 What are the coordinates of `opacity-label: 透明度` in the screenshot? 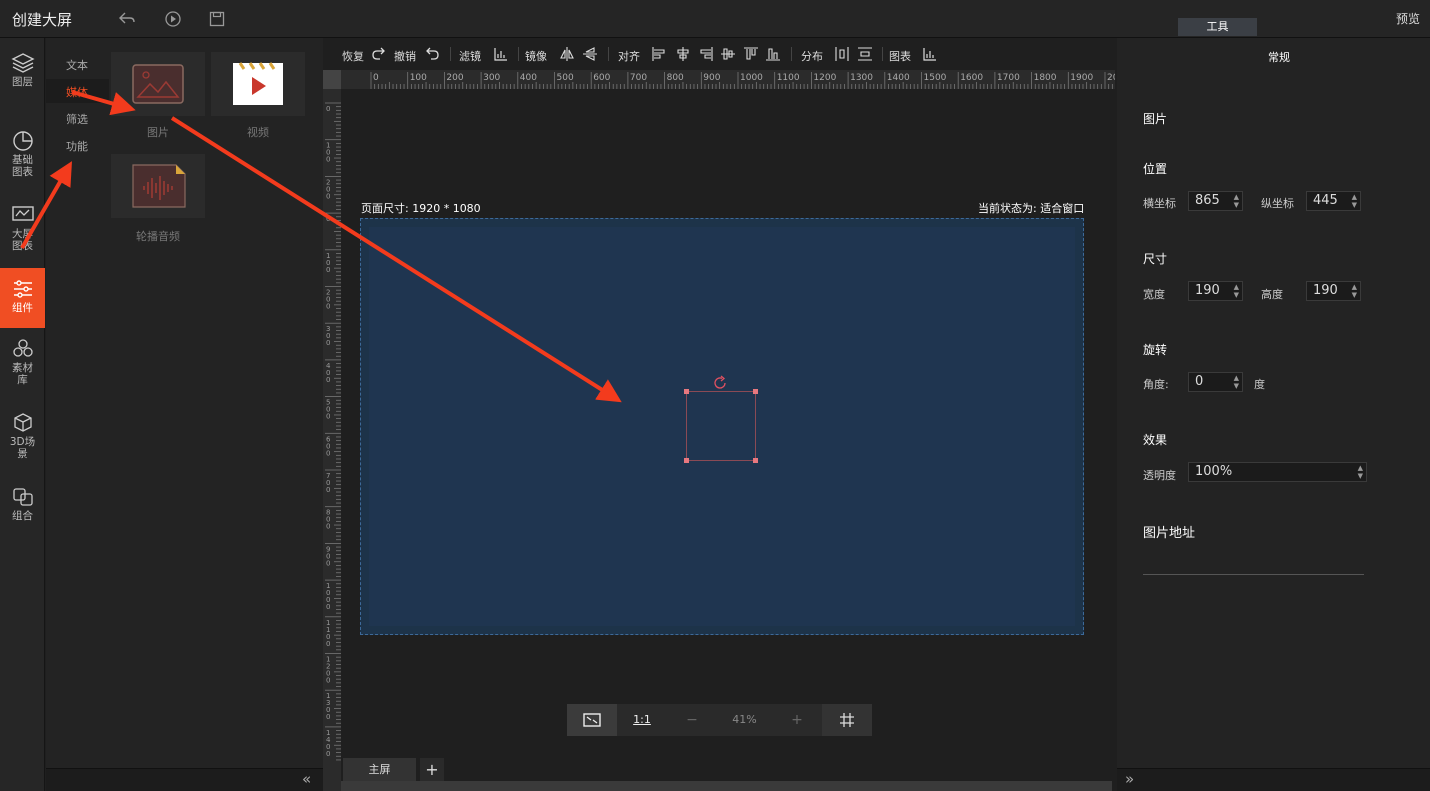 It's located at (1159, 475).